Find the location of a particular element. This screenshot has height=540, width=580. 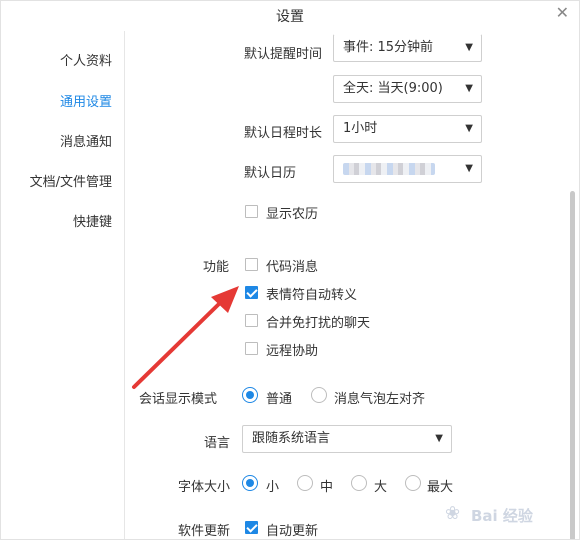

auto-update-checkbox is located at coordinates (251, 527).